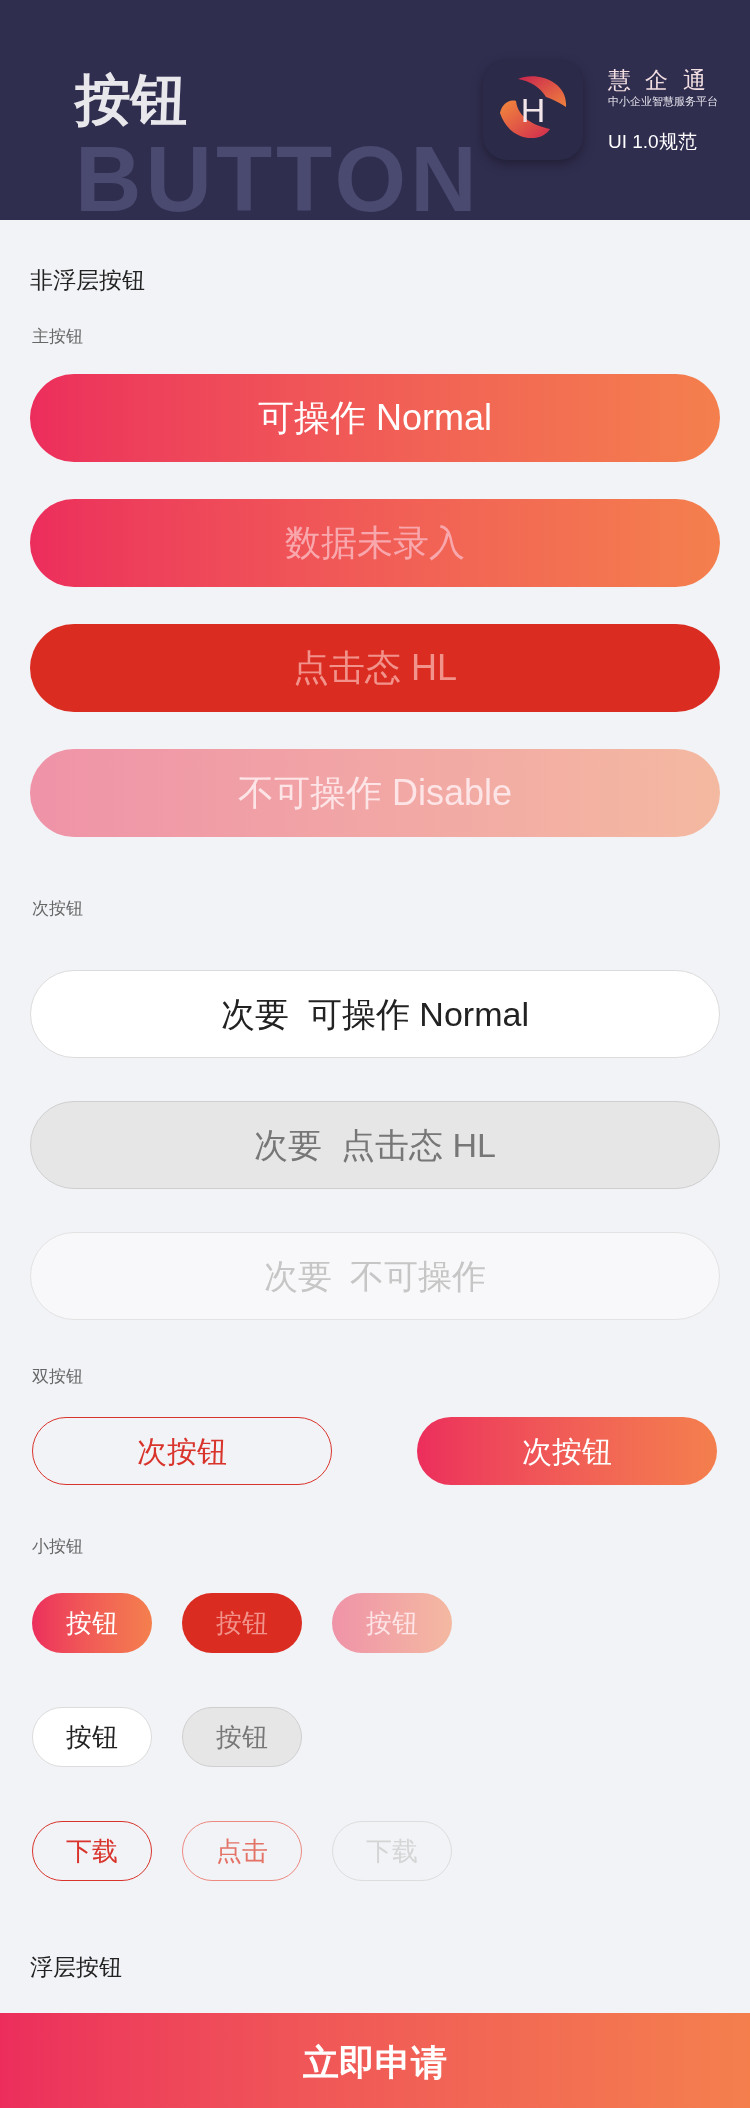  What do you see at coordinates (57, 337) in the screenshot?
I see `group-label: 主按钮` at bounding box center [57, 337].